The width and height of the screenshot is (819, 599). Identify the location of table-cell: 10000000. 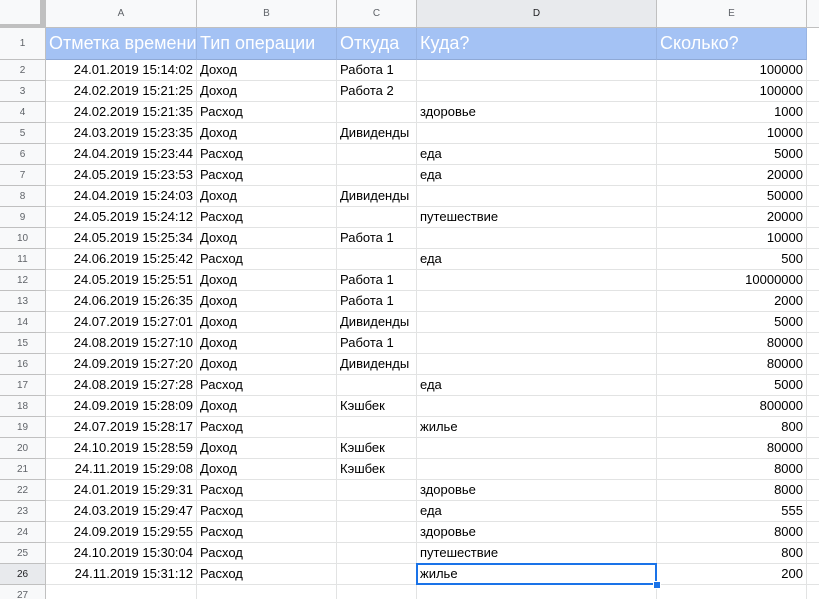
(732, 280).